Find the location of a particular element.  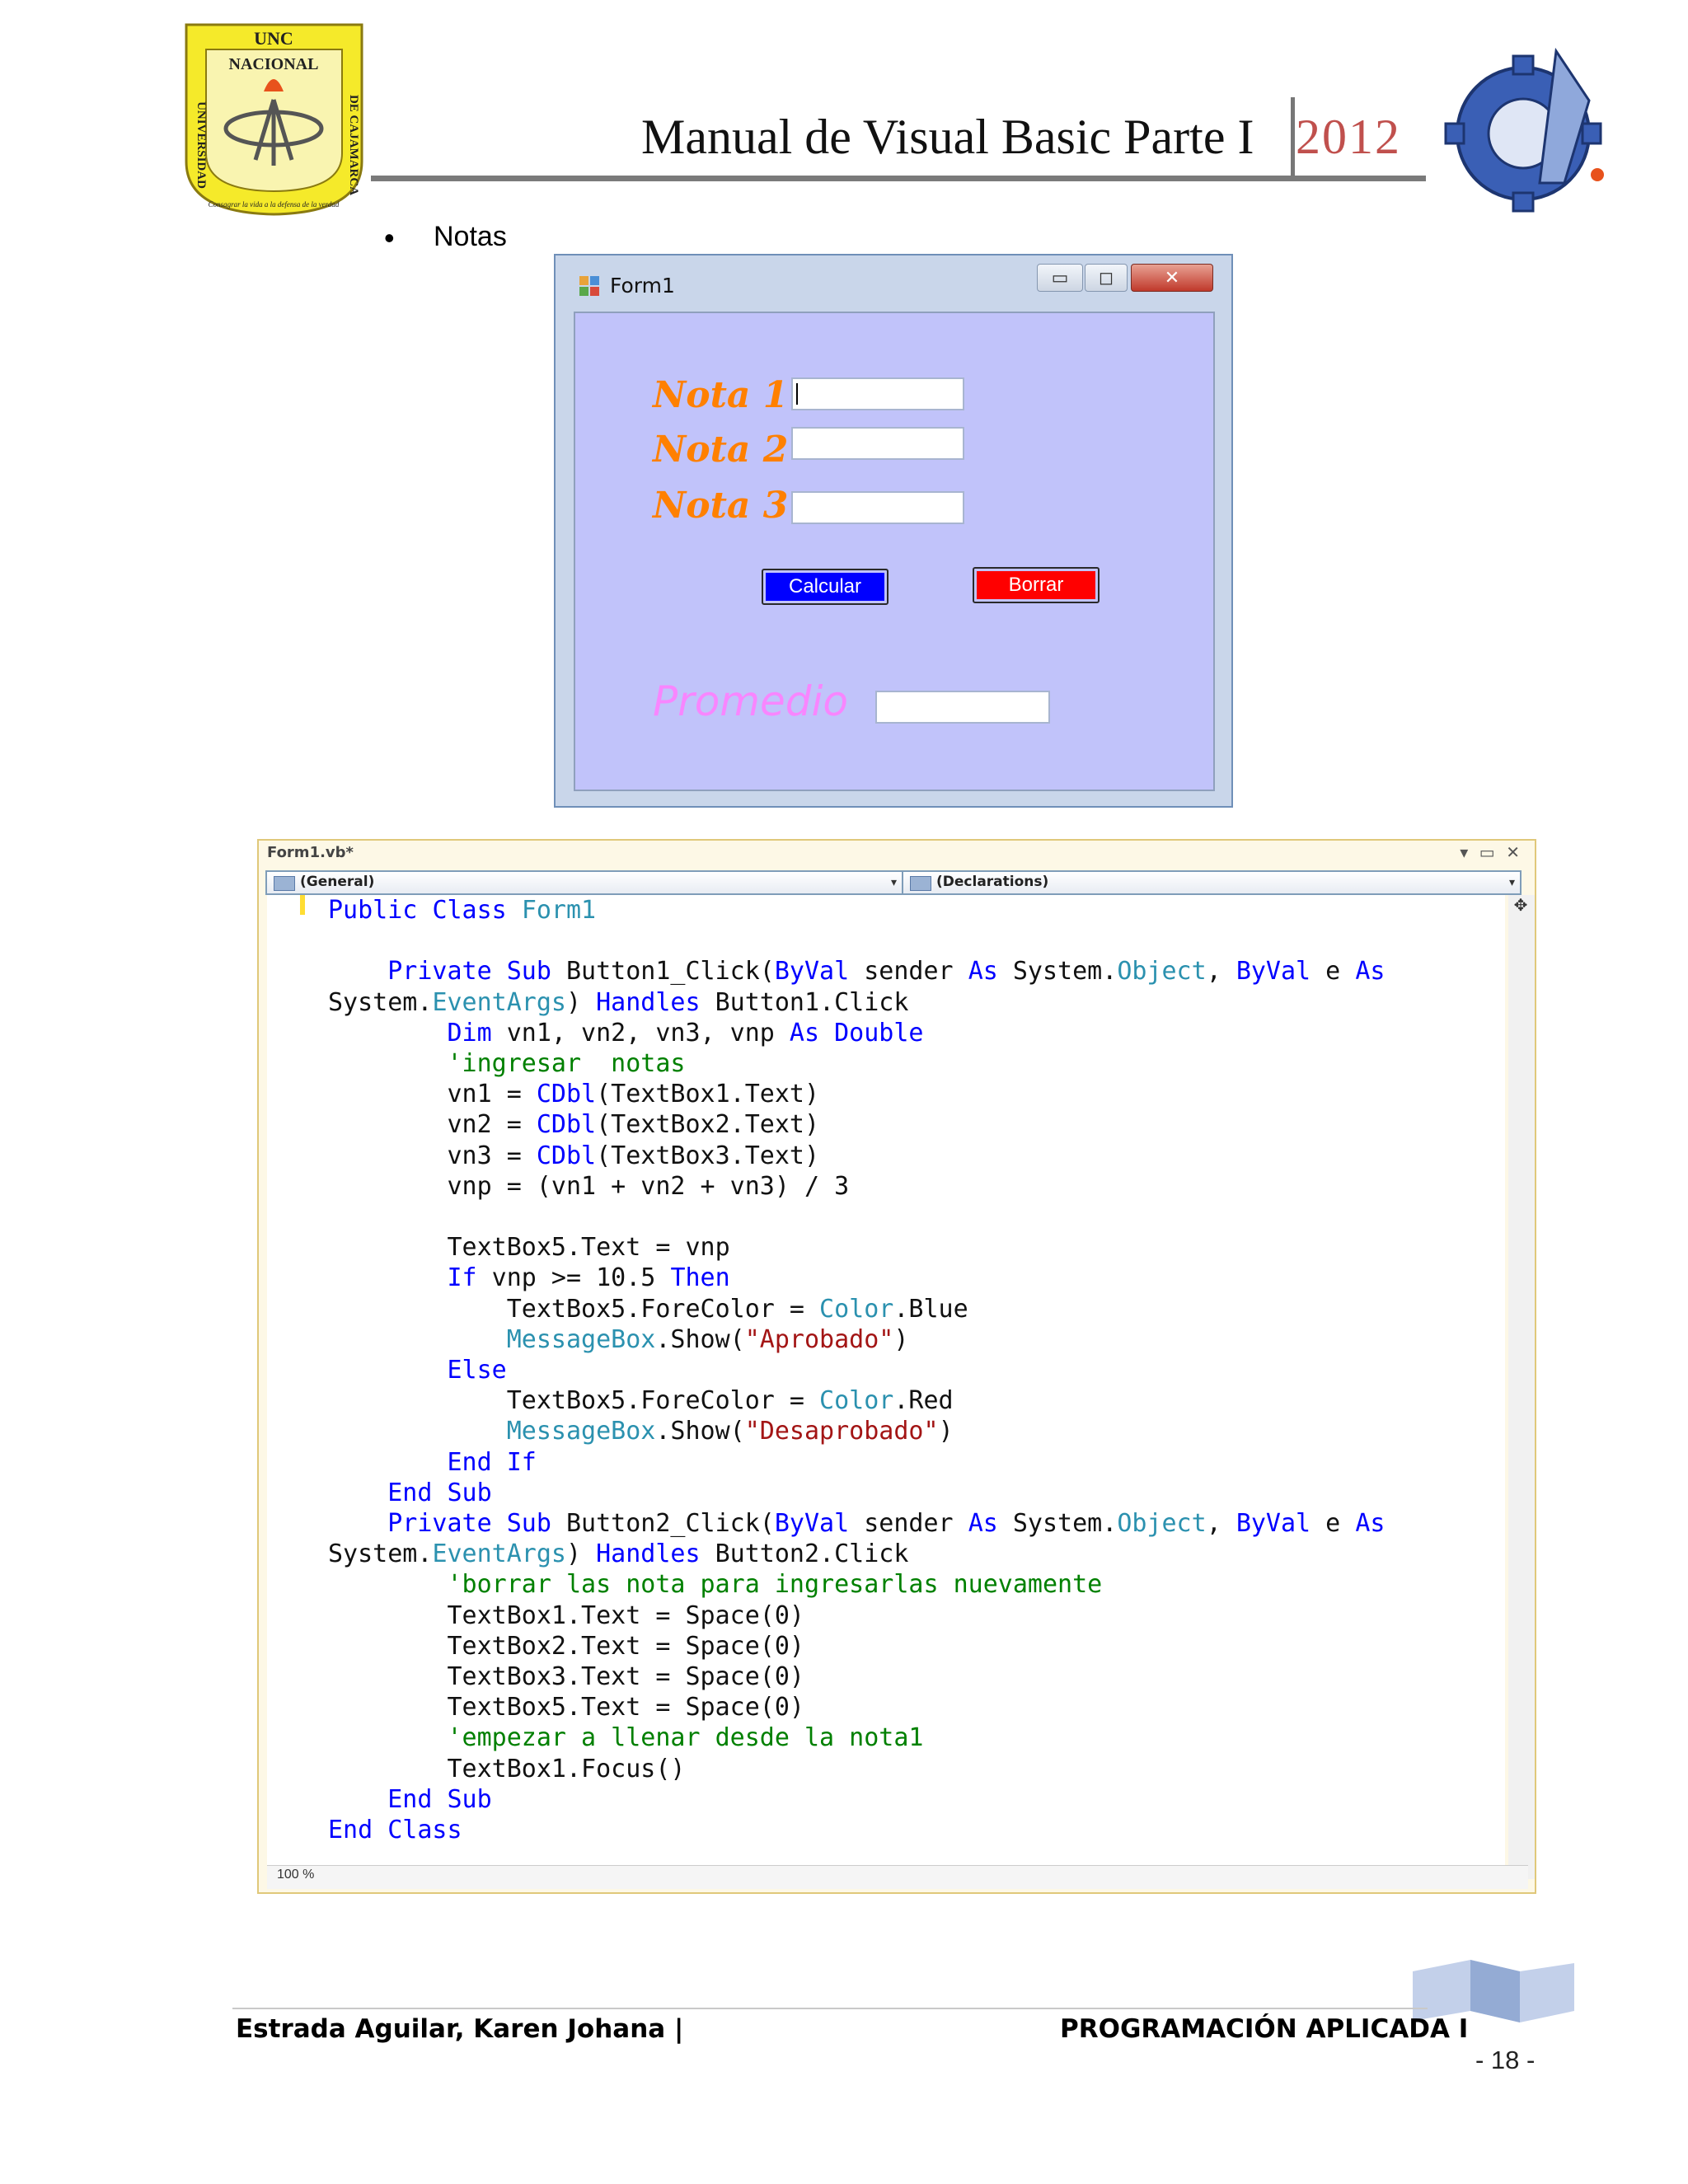

code-line: TextBox5.Text = Space(0) is located at coordinates (566, 1707).